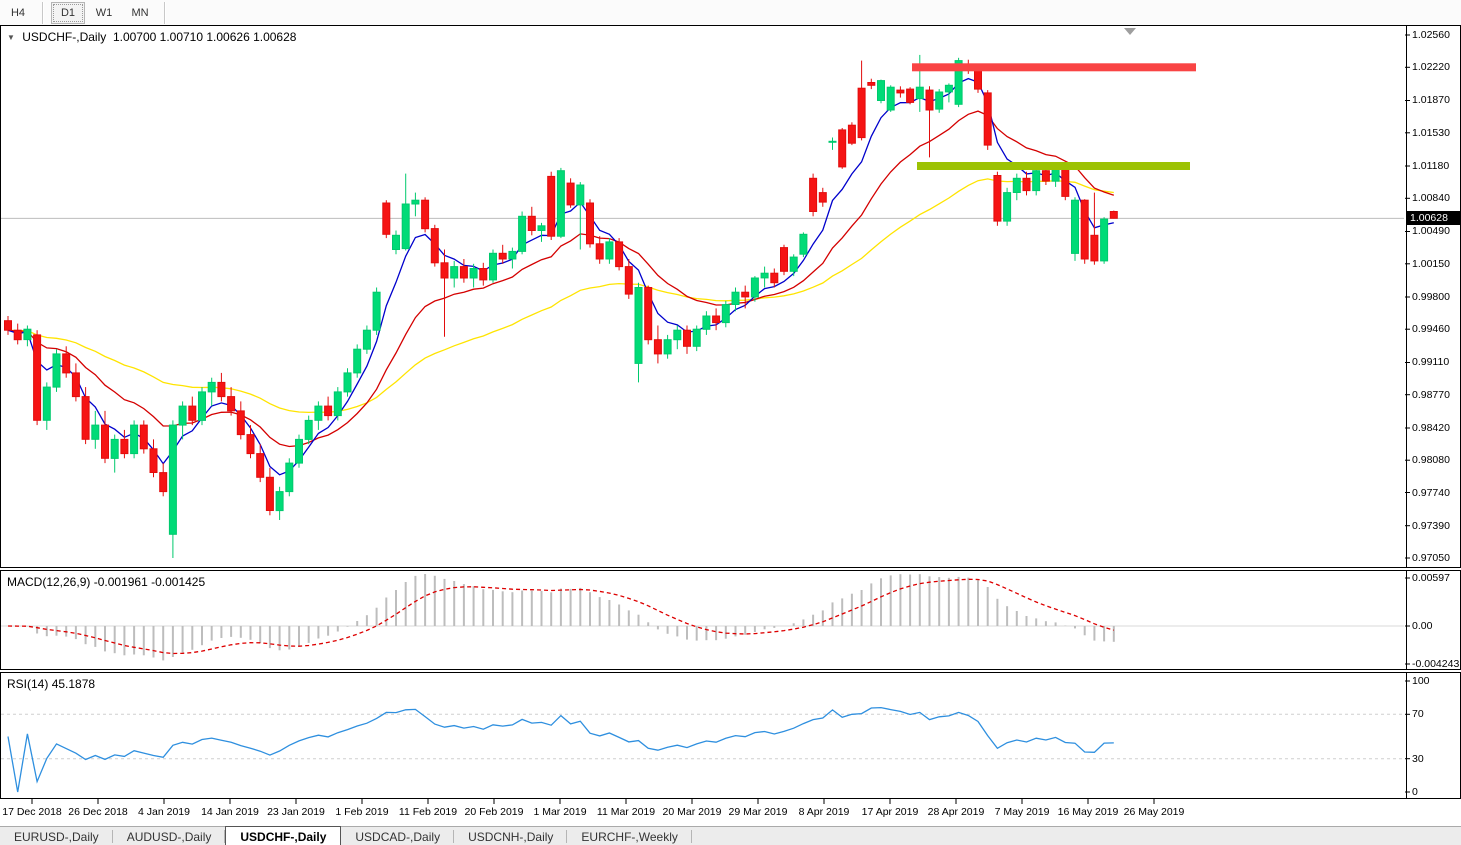 Image resolution: width=1461 pixels, height=845 pixels. I want to click on tab-usdcnh-daily: USDCNH-,Daily, so click(511, 836).